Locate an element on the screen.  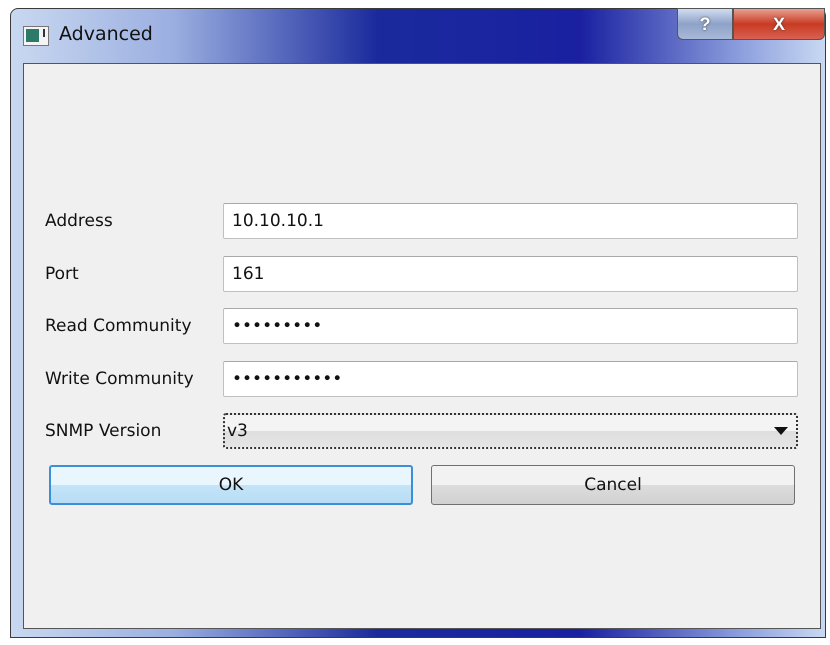
input-field: 10.10.10.1 is located at coordinates (510, 221).